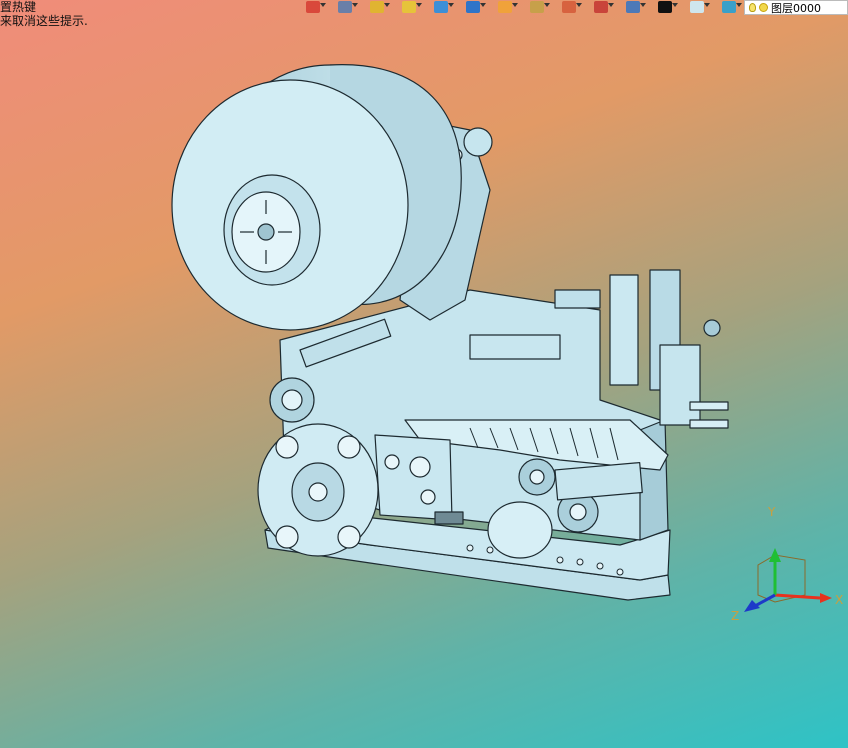 The width and height of the screenshot is (848, 748). Describe the element at coordinates (775, 555) in the screenshot. I see `y-axis-arrow` at that location.